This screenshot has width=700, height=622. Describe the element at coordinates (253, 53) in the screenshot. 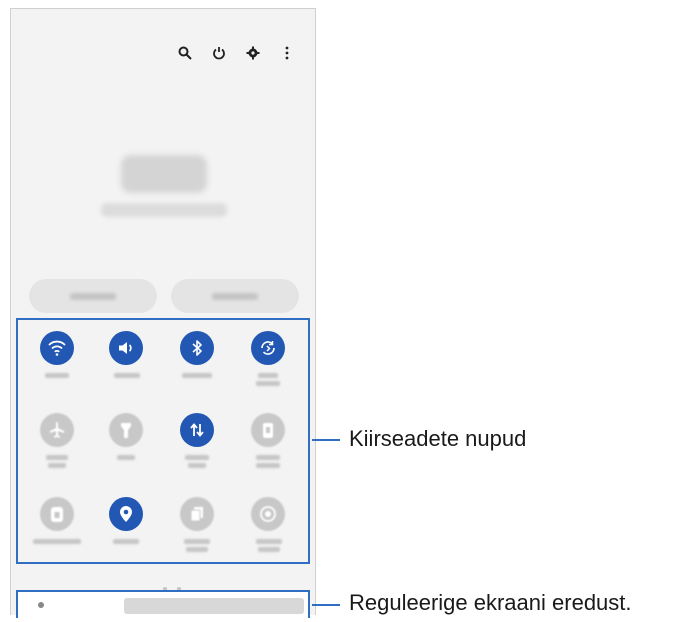

I see `gear-icon` at that location.